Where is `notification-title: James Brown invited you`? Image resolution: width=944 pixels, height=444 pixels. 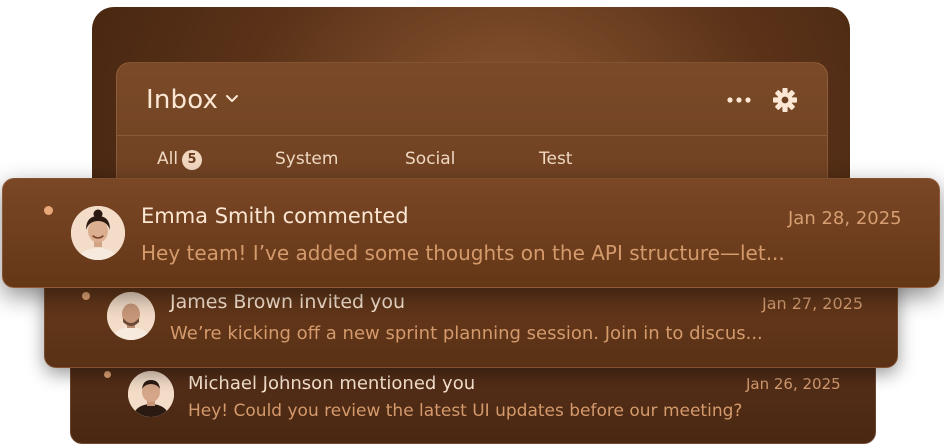
notification-title: James Brown invited you is located at coordinates (288, 302).